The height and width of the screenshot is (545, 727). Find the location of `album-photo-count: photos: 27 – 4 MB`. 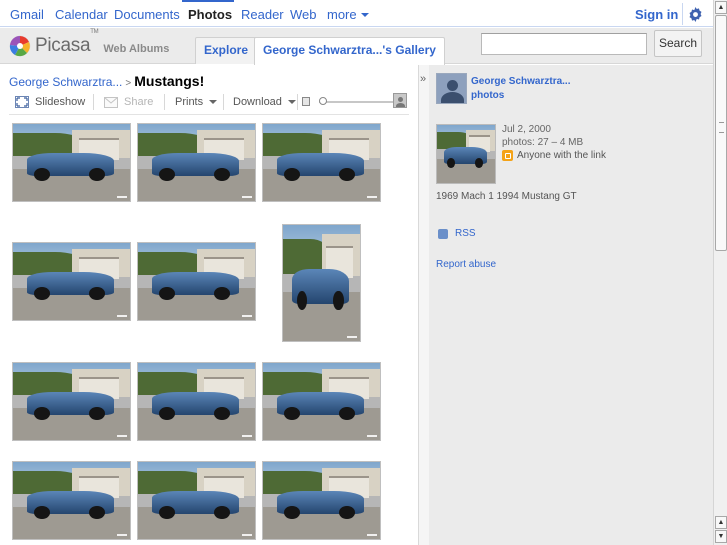

album-photo-count: photos: 27 – 4 MB is located at coordinates (543, 142).